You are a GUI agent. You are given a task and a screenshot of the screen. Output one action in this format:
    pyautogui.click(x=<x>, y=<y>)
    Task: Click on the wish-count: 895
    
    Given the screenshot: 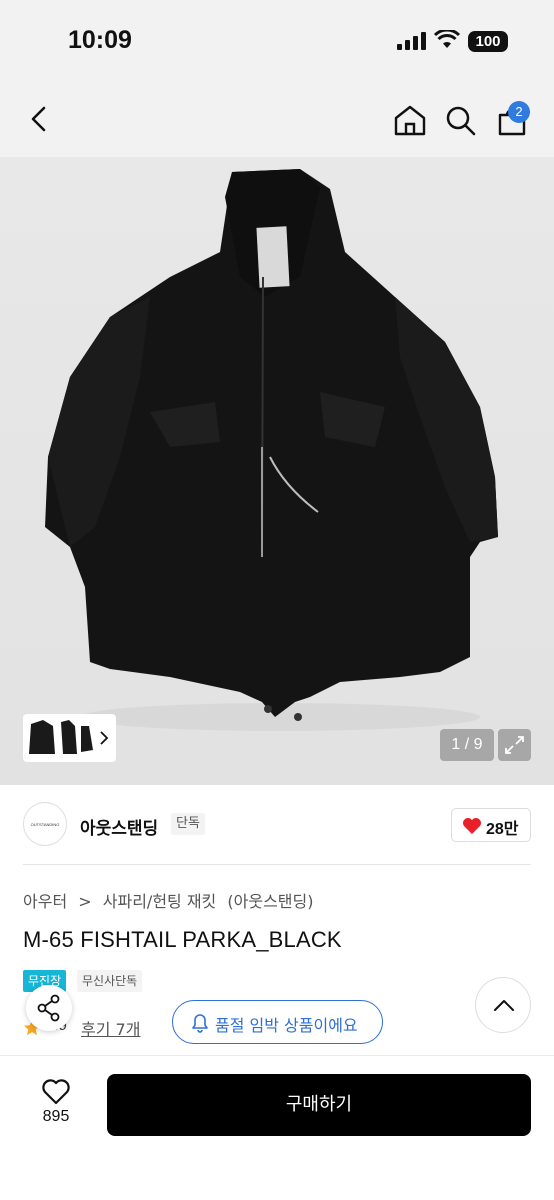 What is the action you would take?
    pyautogui.click(x=56, y=1116)
    